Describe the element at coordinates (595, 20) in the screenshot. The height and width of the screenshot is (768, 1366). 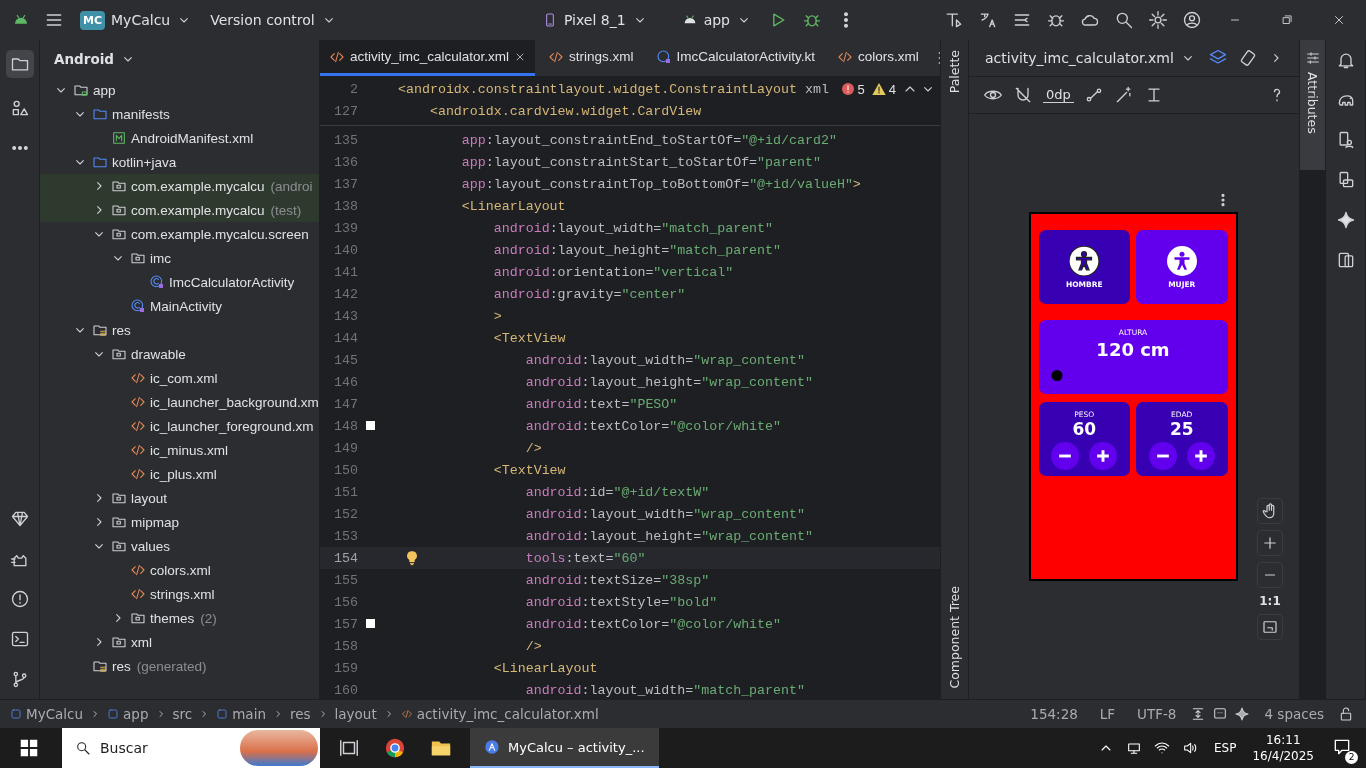
I see `device-selector: Pixel 8_1` at that location.